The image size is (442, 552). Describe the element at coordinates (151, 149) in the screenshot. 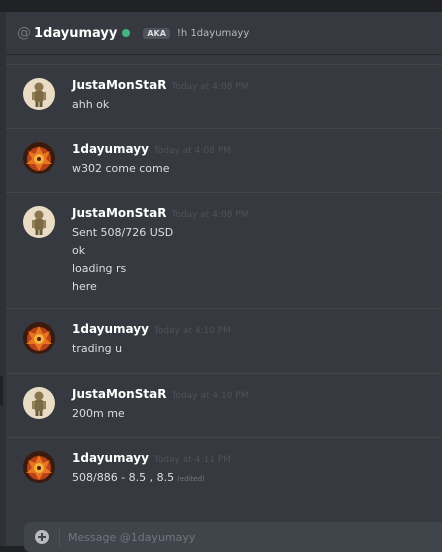

I see `message-header: 1dayumayy Today at 4:08 PM` at that location.